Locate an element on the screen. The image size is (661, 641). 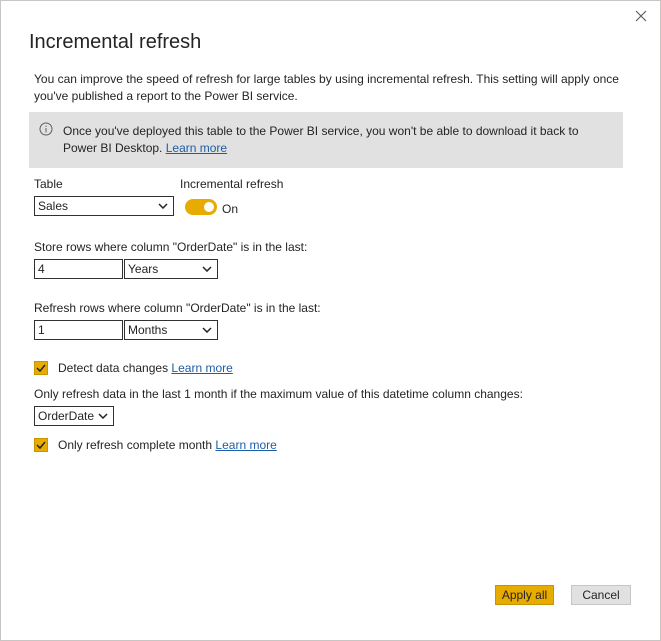
detect-changes-text: Detect data changes Learn more is located at coordinates (145, 368).